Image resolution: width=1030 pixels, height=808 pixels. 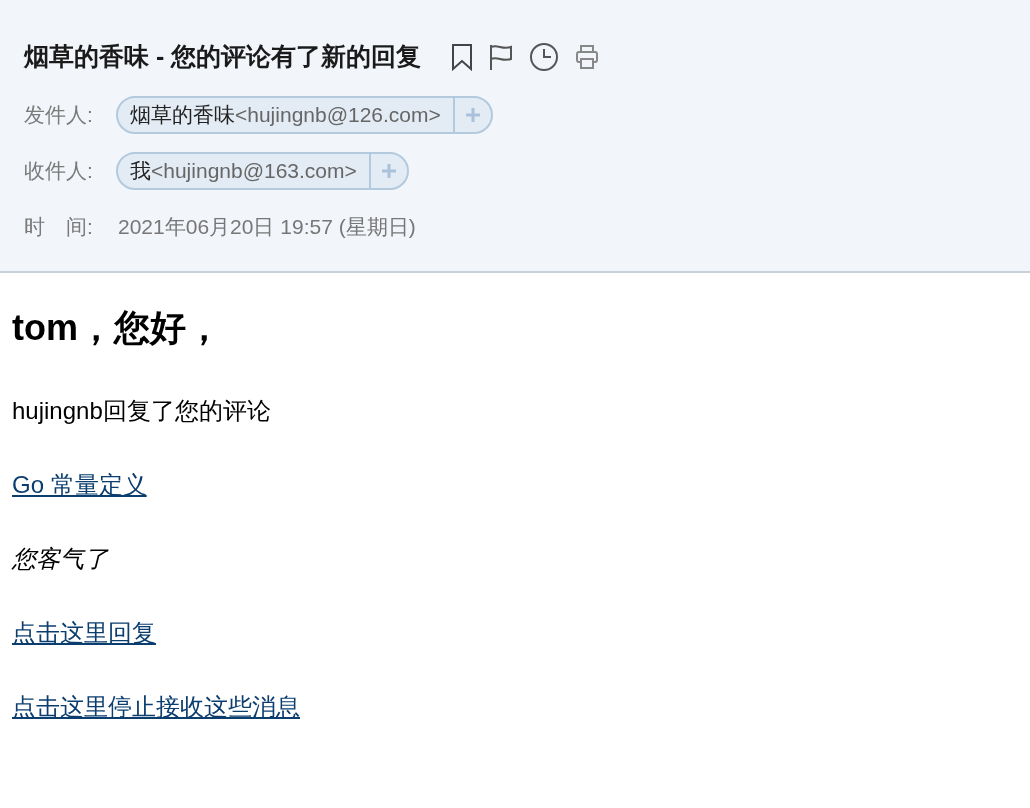 I want to click on message-link: Go 常量定义, so click(x=79, y=484).